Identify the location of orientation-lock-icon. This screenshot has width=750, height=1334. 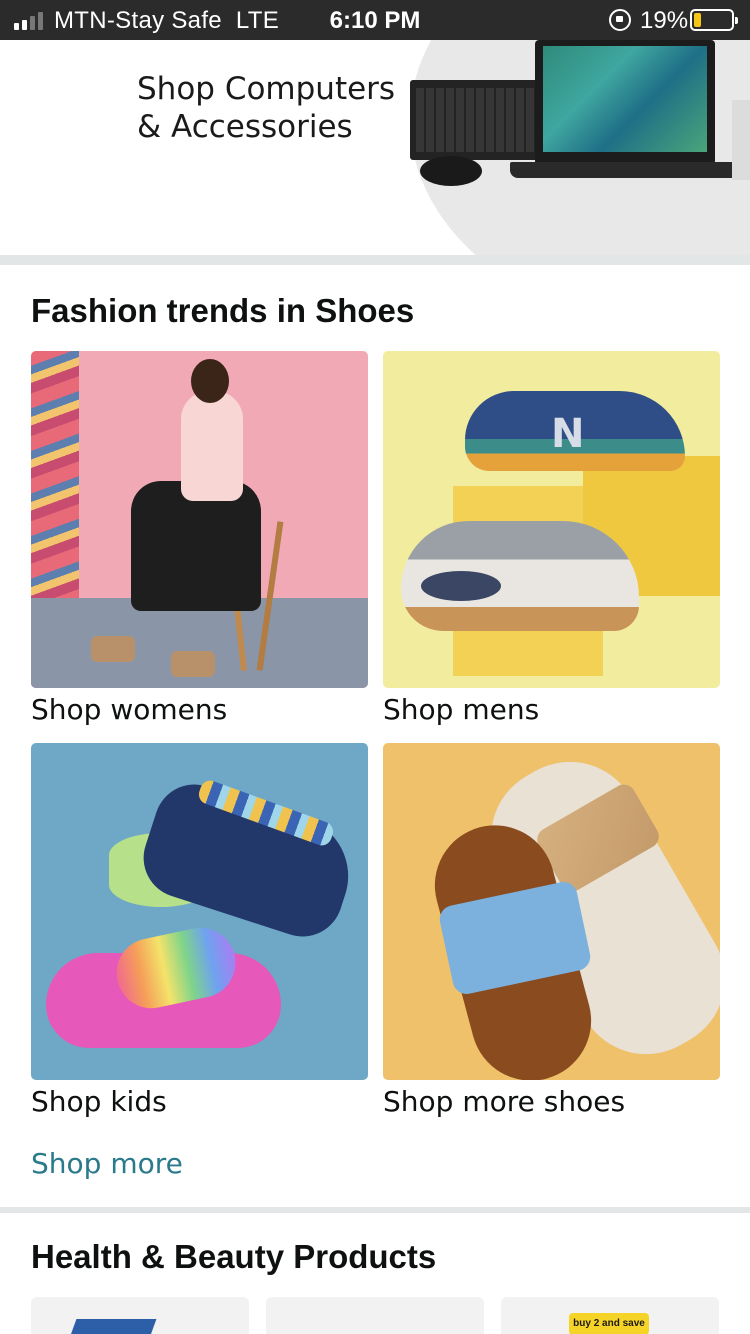
(620, 20).